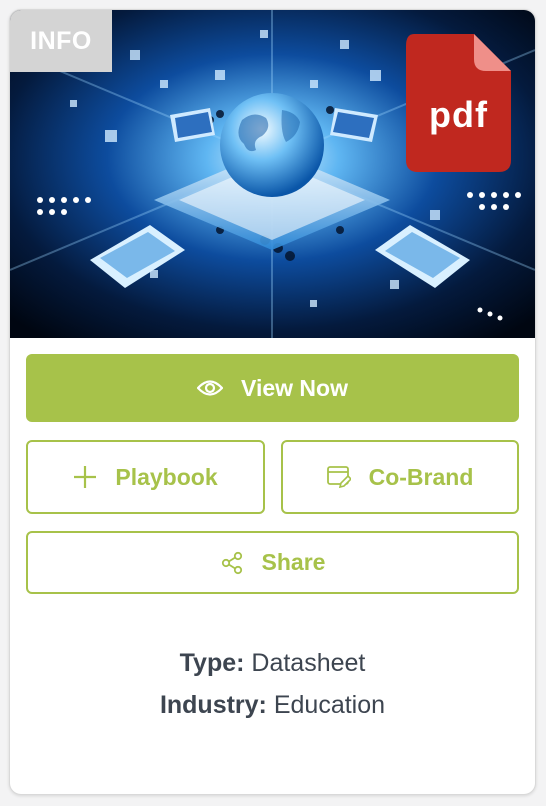 The width and height of the screenshot is (546, 806). I want to click on edit-document-icon, so click(338, 477).